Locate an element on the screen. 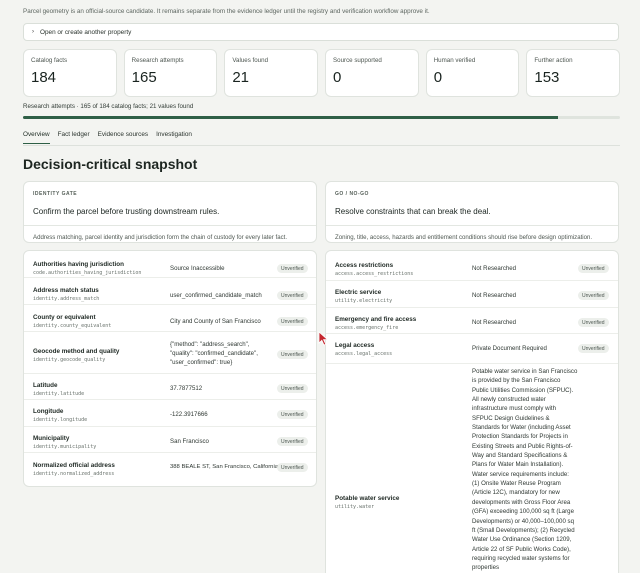  fact-key: utility.electricity is located at coordinates (364, 301).